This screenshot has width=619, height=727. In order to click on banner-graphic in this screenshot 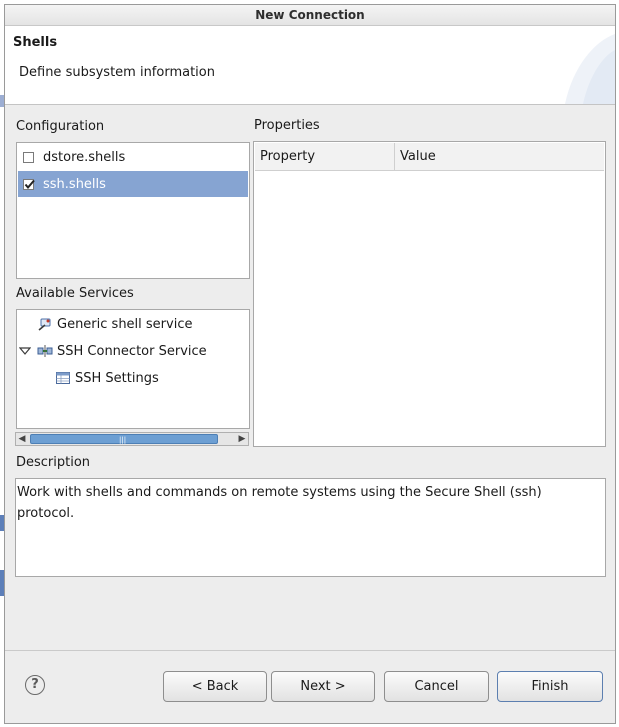, I will do `click(590, 69)`.